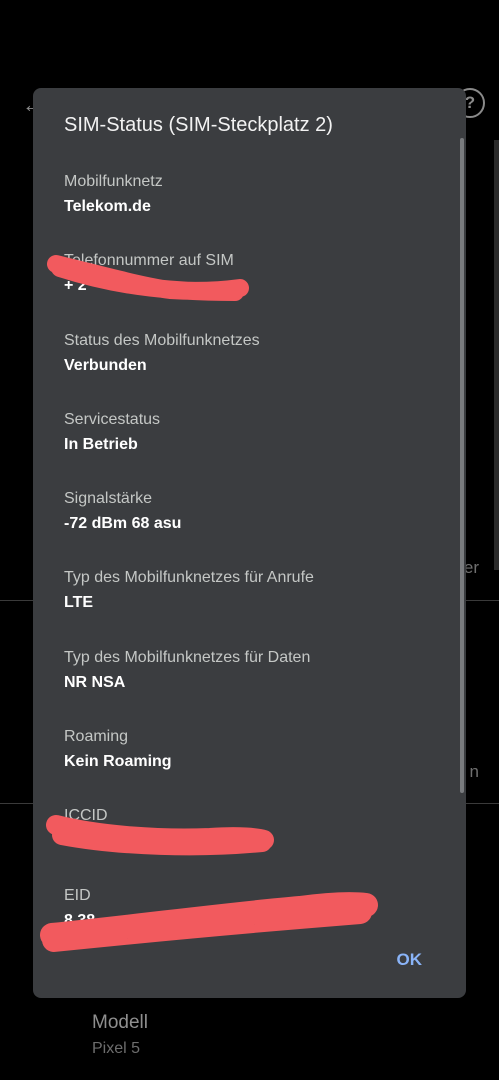  What do you see at coordinates (75, 286) in the screenshot?
I see `field-value: + 2` at bounding box center [75, 286].